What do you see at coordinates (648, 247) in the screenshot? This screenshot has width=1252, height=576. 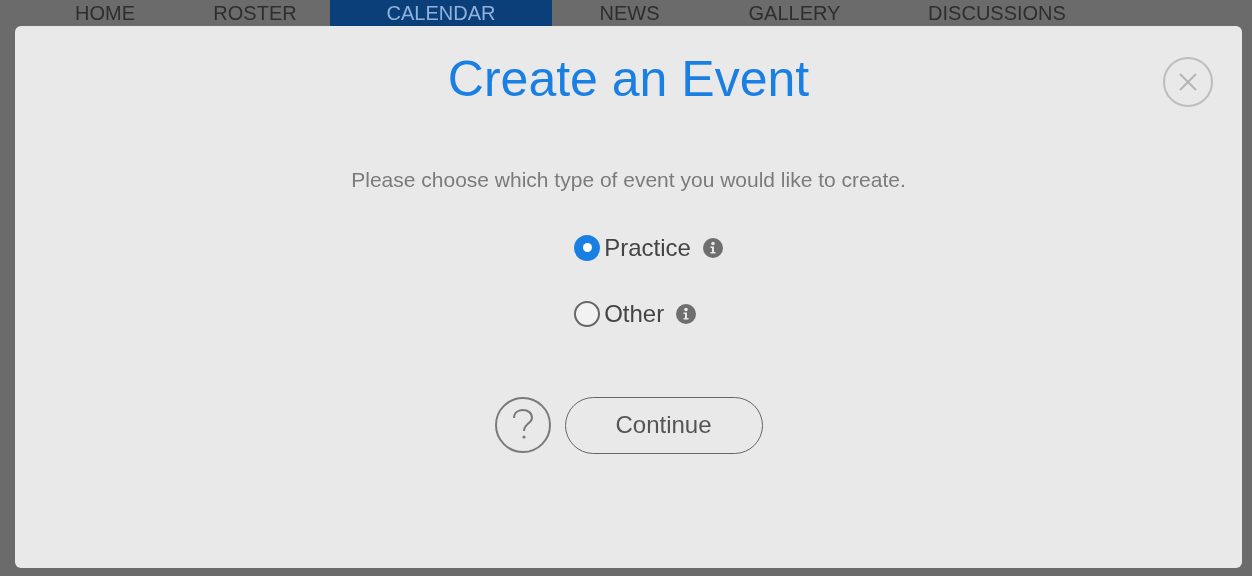 I see `radio-option: Practice` at bounding box center [648, 247].